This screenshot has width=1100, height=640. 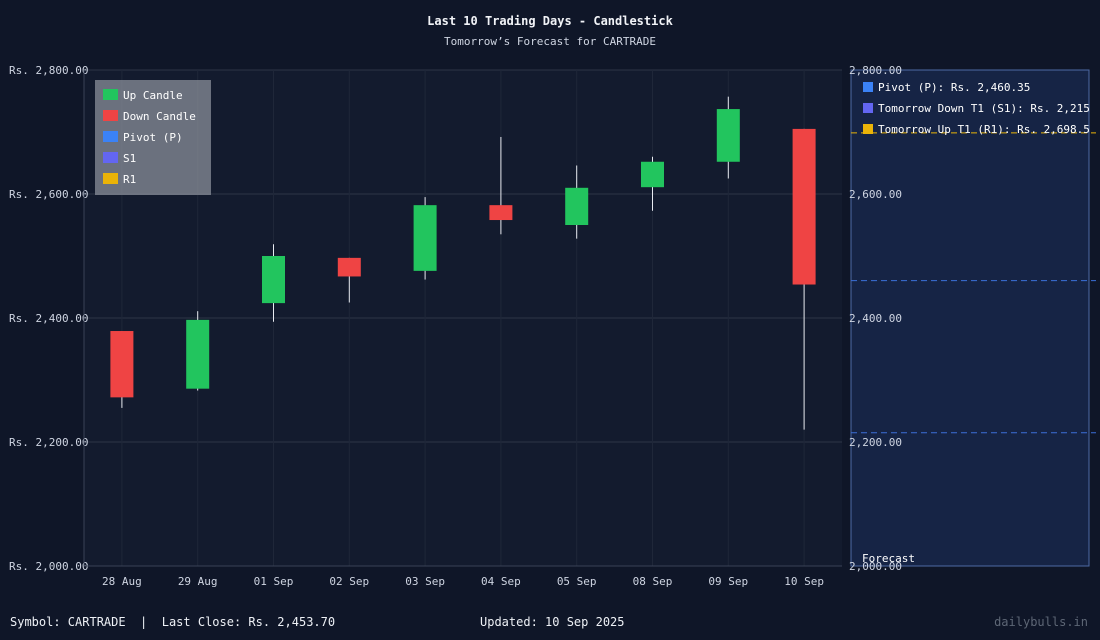 I want to click on x-tick-label: 05 Sep, so click(x=577, y=581).